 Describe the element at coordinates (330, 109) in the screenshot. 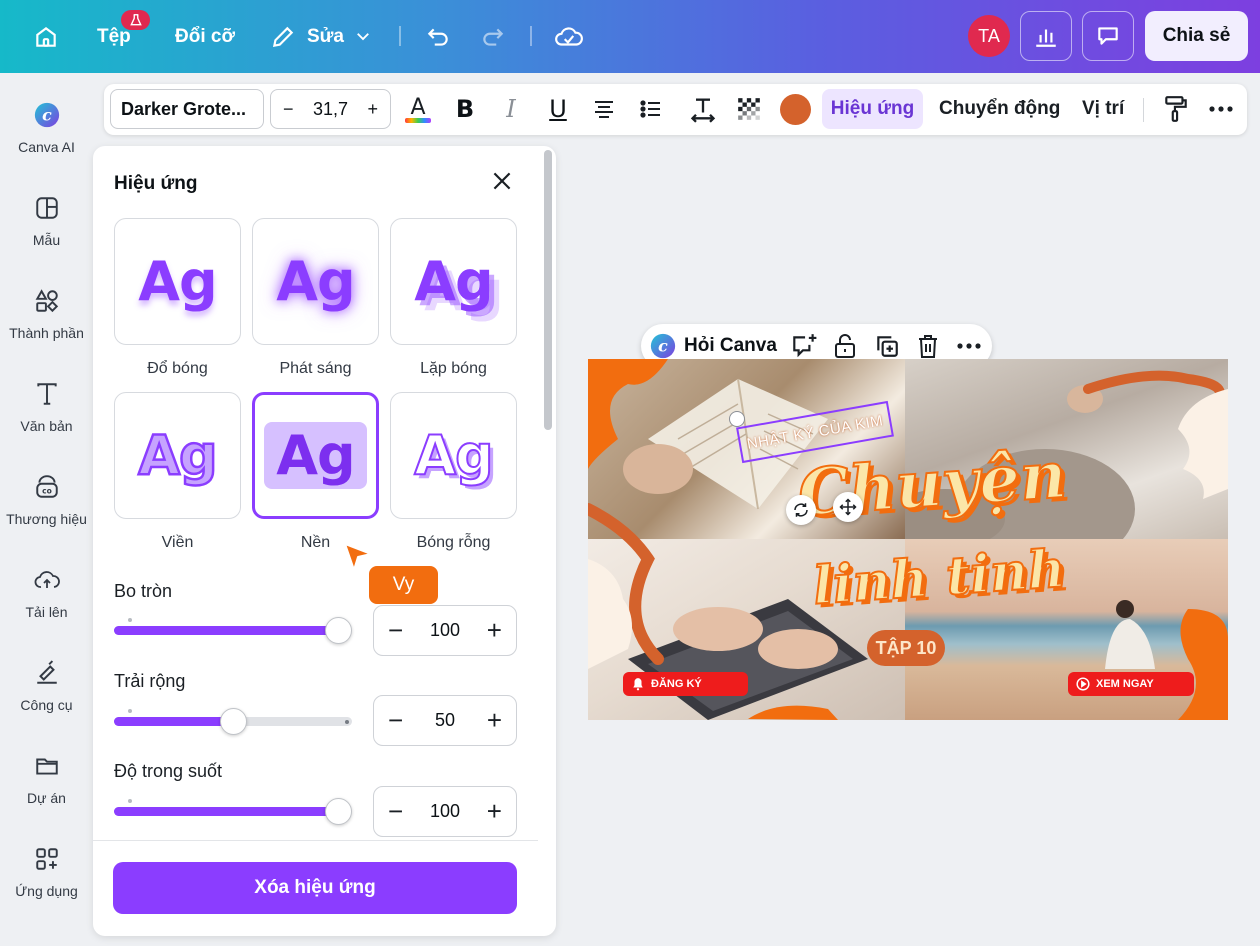

I see `font-size-input: 31,7` at that location.